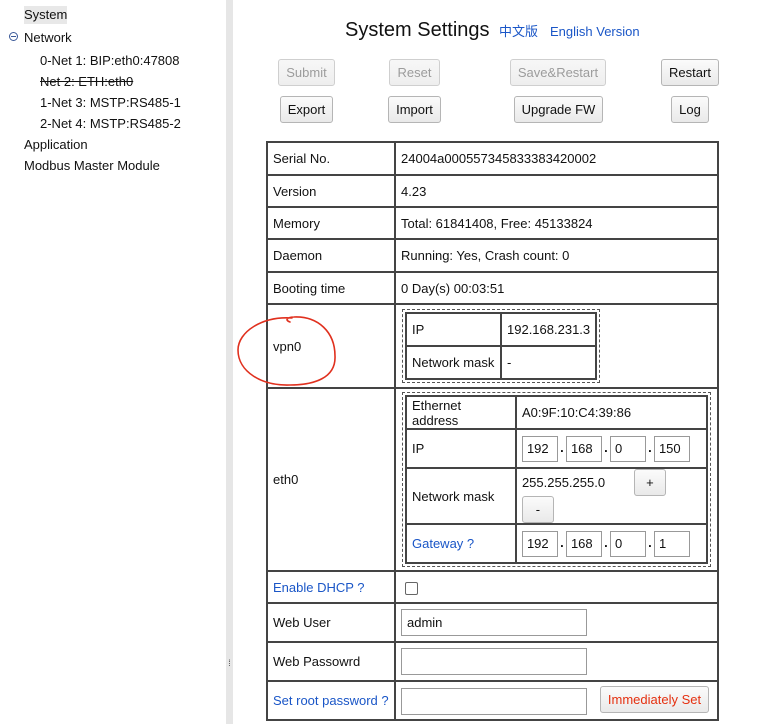 The height and width of the screenshot is (724, 764). I want to click on collapse-icon, so click(13, 36).